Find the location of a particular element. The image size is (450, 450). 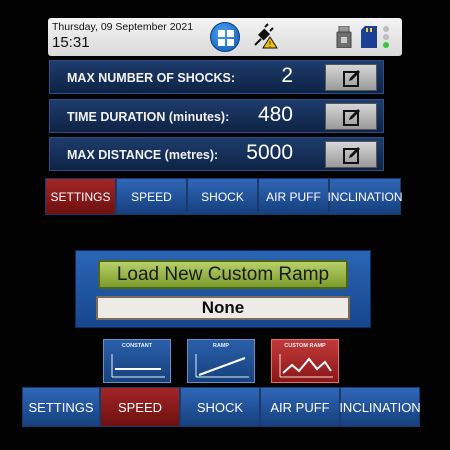

constant-graph-icon is located at coordinates (138, 366).